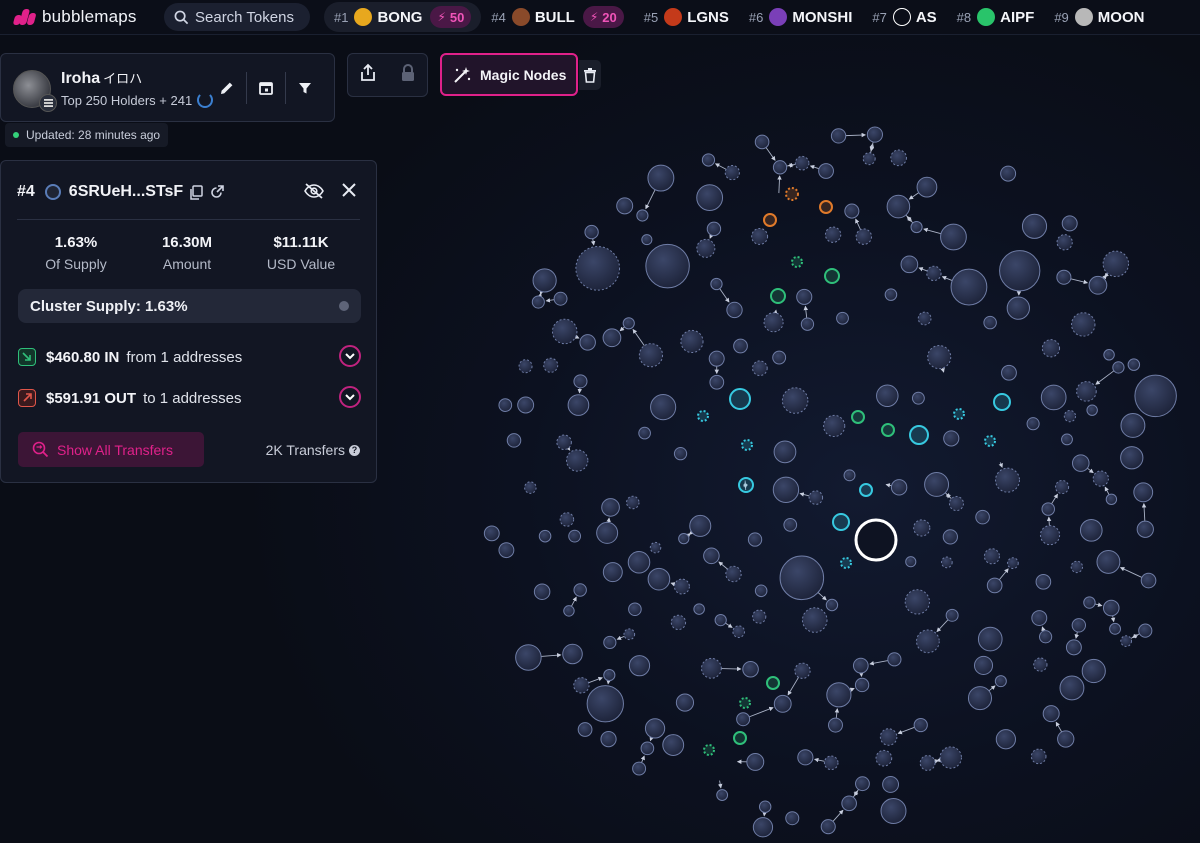 This screenshot has width=1200, height=843. What do you see at coordinates (111, 449) in the screenshot?
I see `show-all-transfers-button: Show All Transfers` at bounding box center [111, 449].